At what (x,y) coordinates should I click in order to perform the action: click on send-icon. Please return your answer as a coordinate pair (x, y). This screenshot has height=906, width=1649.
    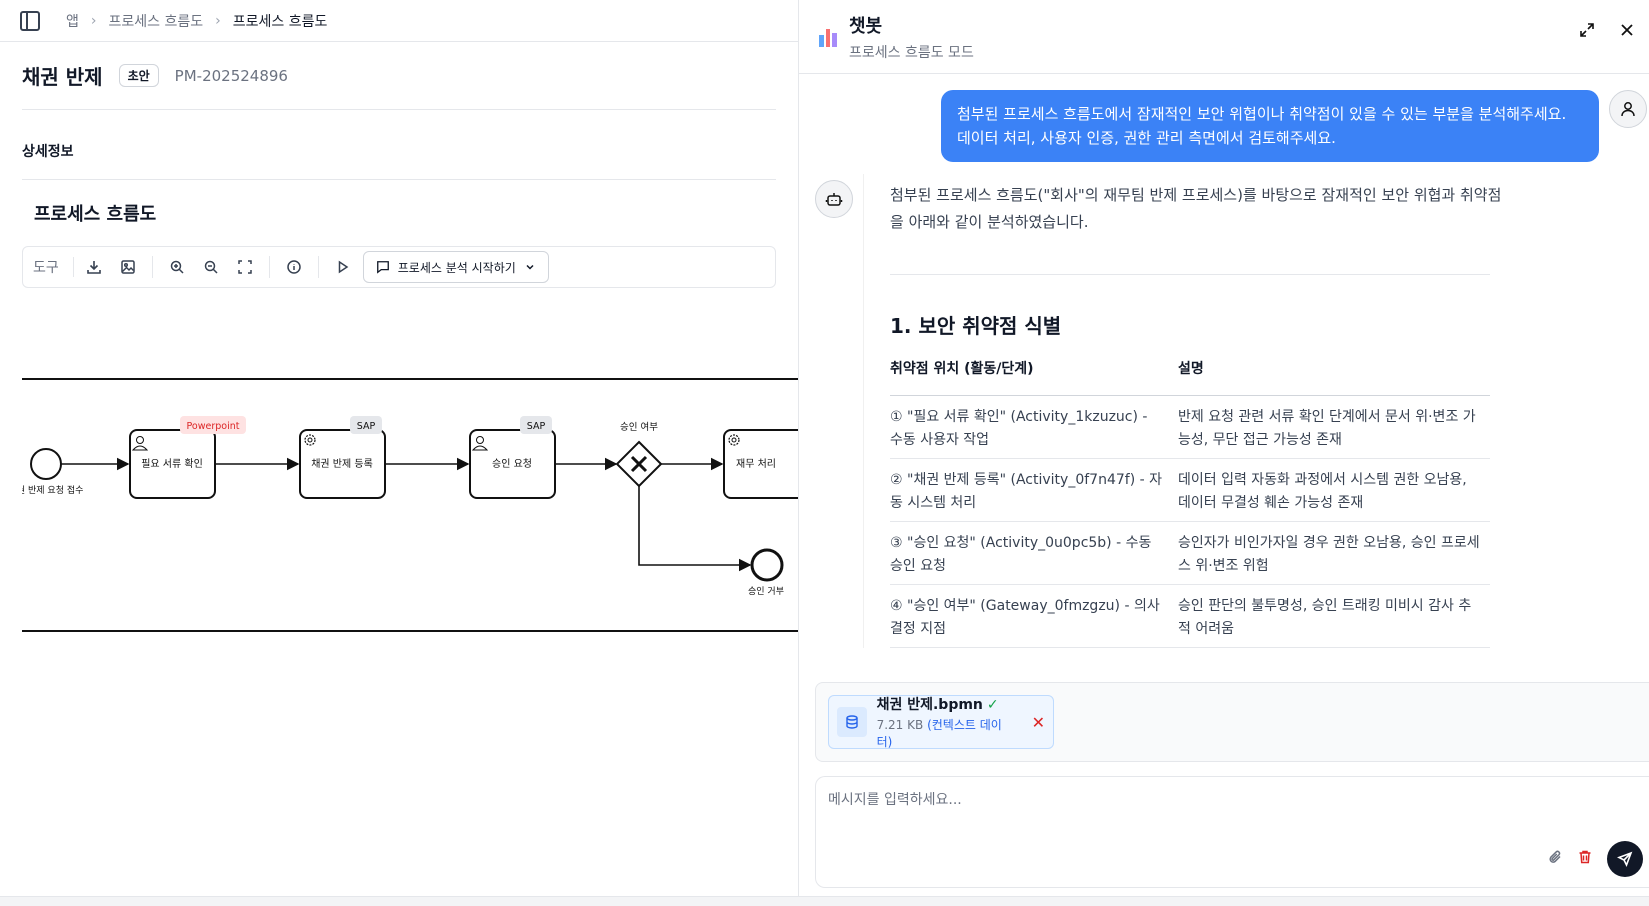
    Looking at the image, I should click on (1625, 859).